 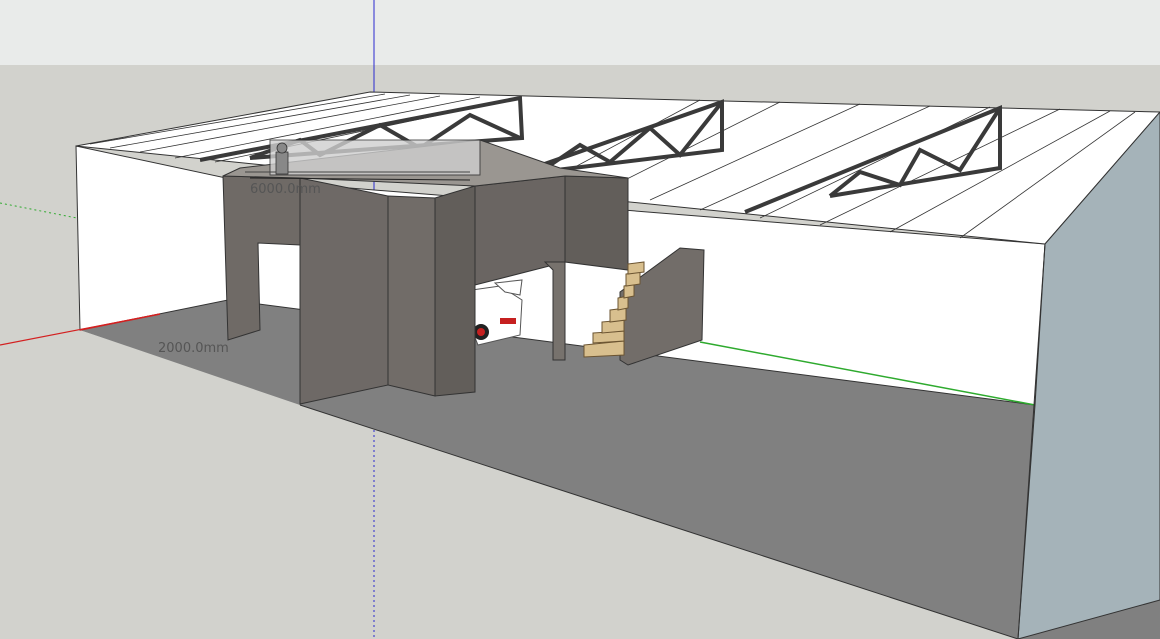 I want to click on person-figure, so click(x=282, y=158).